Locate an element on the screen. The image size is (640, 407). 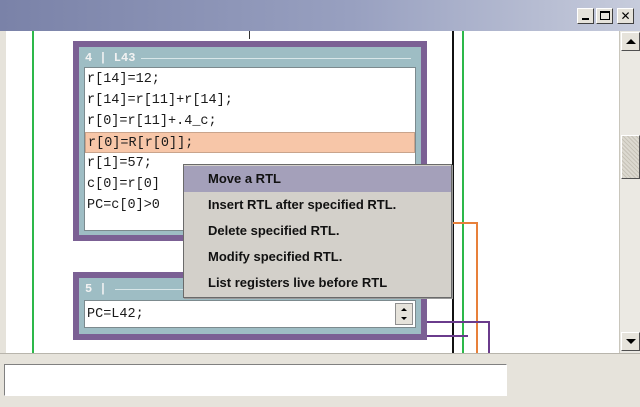
edge-black-top is located at coordinates (249, 35).